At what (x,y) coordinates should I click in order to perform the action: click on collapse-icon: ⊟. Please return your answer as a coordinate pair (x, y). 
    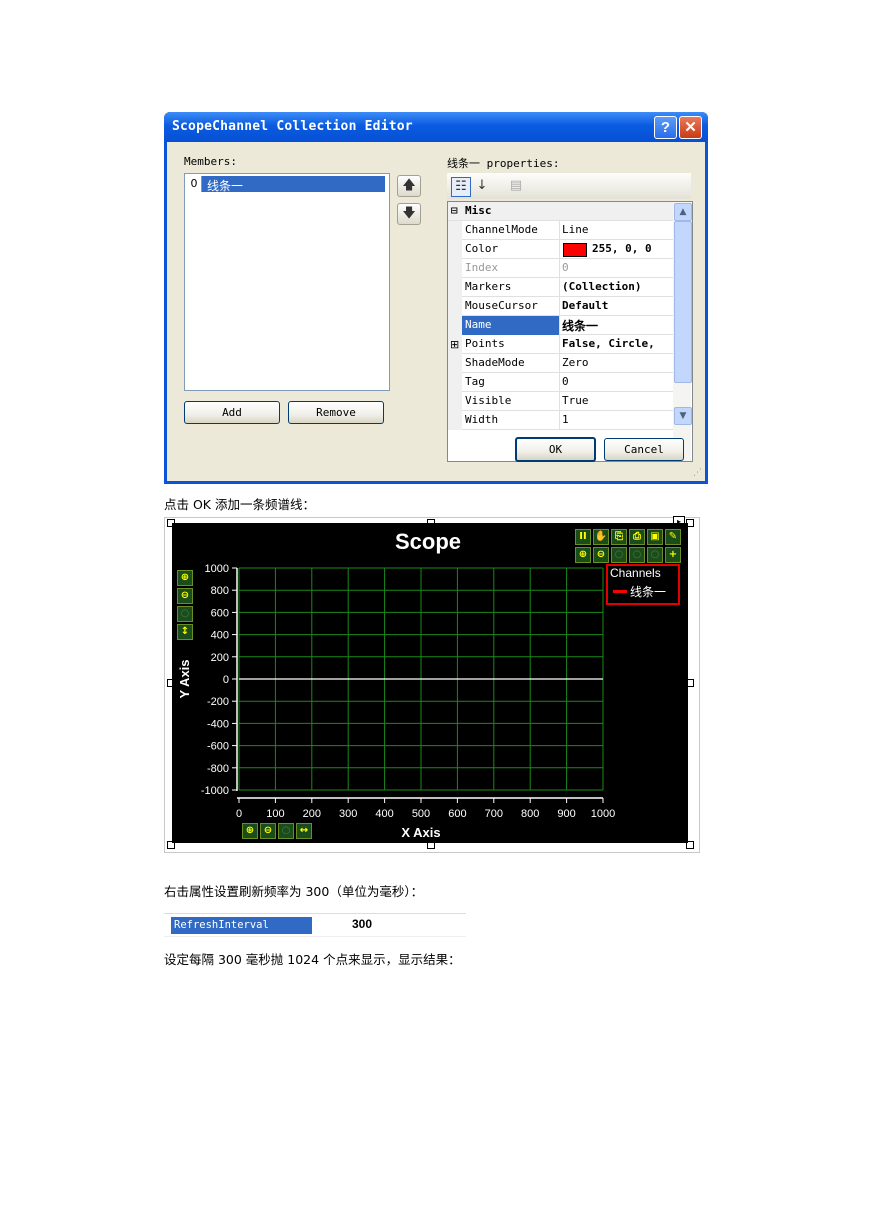
    Looking at the image, I should click on (454, 210).